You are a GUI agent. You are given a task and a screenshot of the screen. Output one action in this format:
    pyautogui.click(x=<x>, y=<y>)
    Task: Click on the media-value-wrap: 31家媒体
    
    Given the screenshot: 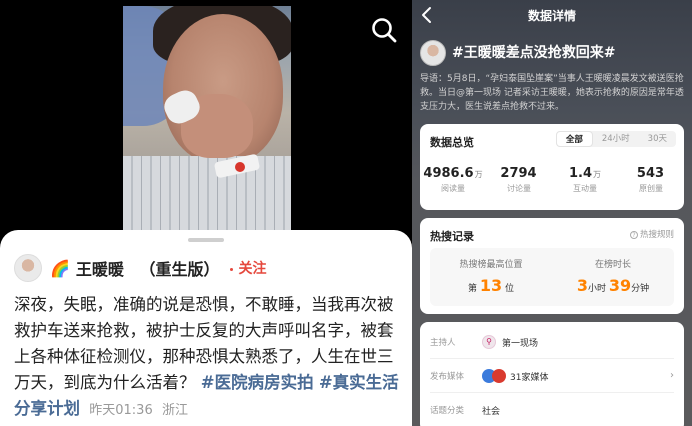 What is the action you would take?
    pyautogui.click(x=515, y=376)
    